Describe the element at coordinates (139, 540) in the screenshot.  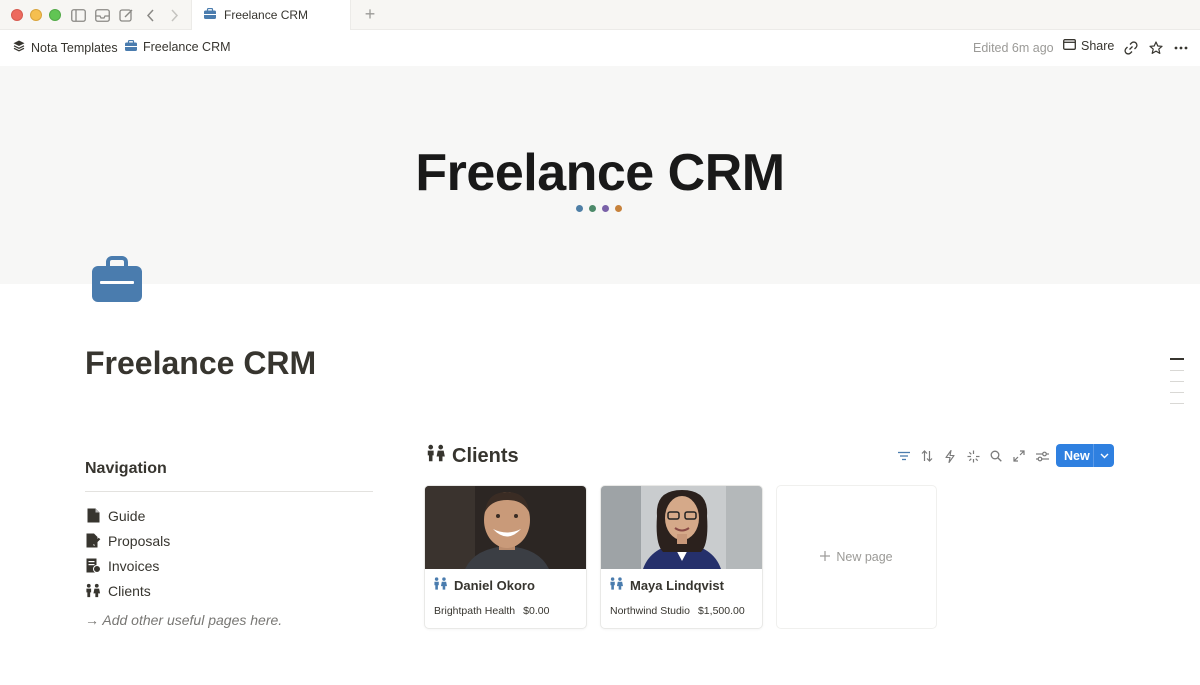
I see `nav-item-label: Proposals` at that location.